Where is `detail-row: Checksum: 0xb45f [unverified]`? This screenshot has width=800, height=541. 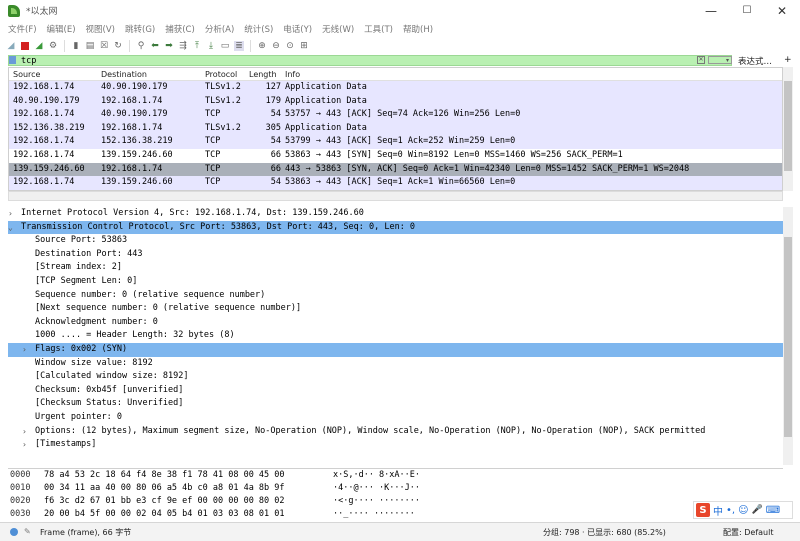 detail-row: Checksum: 0xb45f [unverified] is located at coordinates (395, 391).